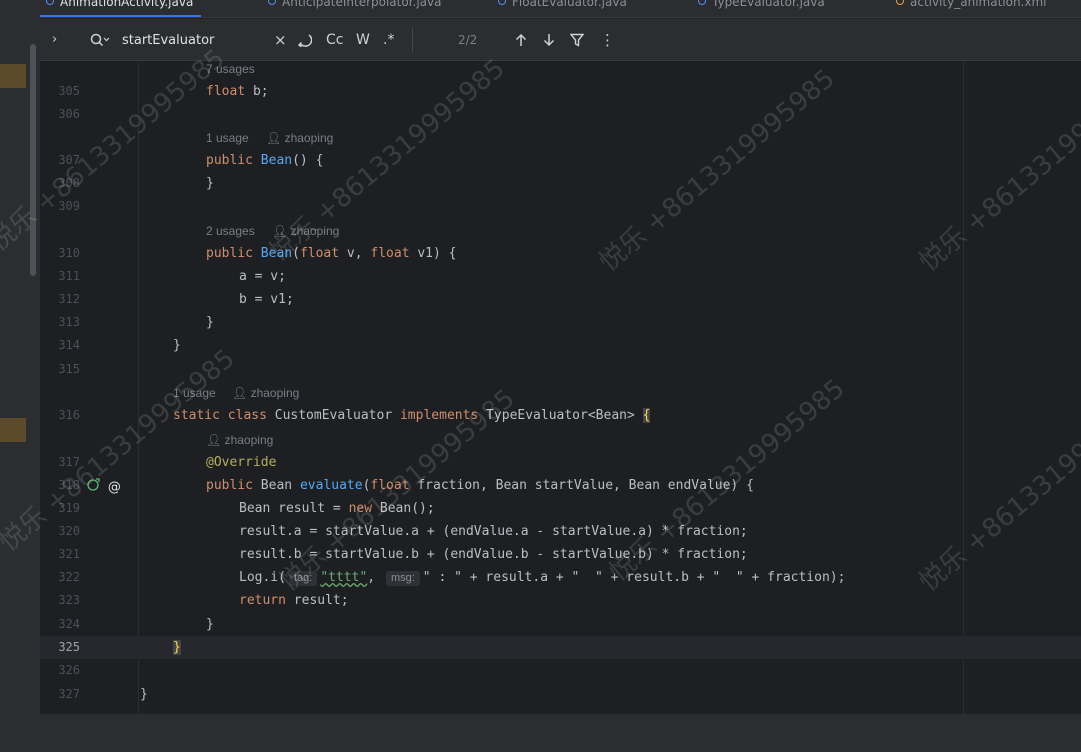  I want to click on search-input, so click(197, 40).